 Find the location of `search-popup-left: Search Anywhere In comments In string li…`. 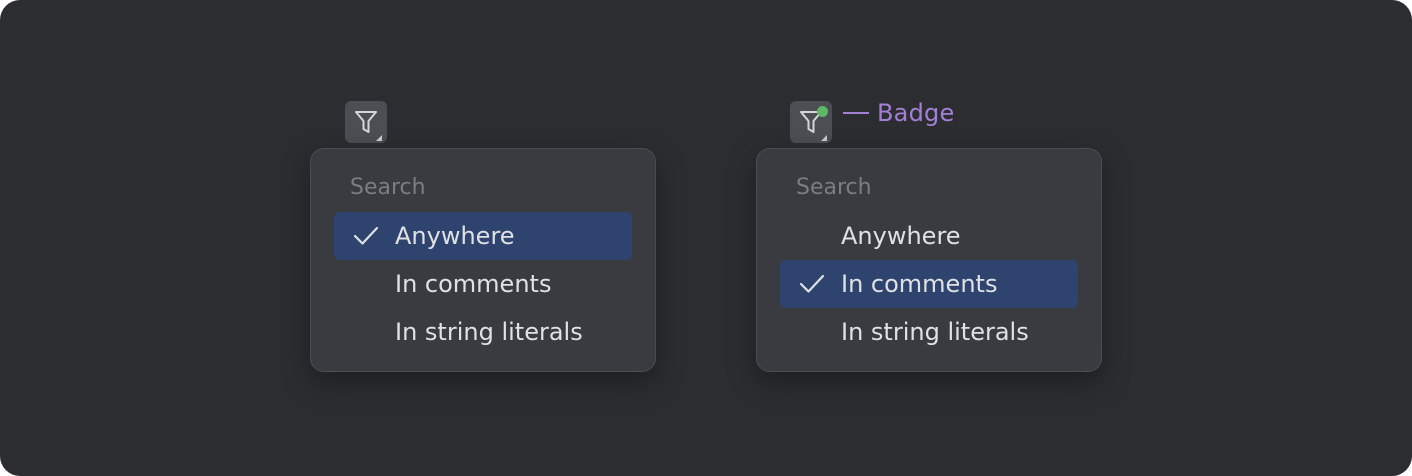

search-popup-left: Search Anywhere In comments In string li… is located at coordinates (483, 260).